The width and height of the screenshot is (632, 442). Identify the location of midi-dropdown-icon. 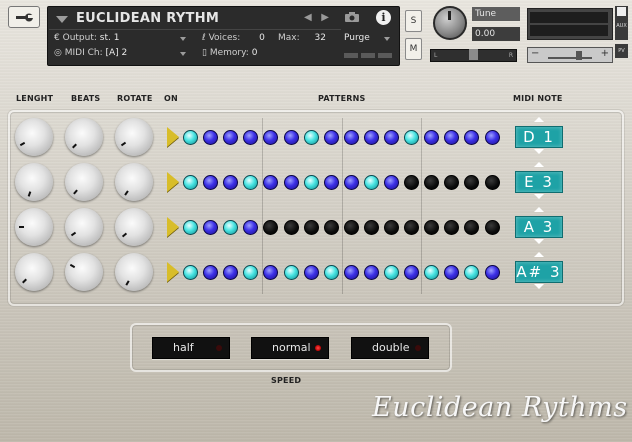
(183, 54).